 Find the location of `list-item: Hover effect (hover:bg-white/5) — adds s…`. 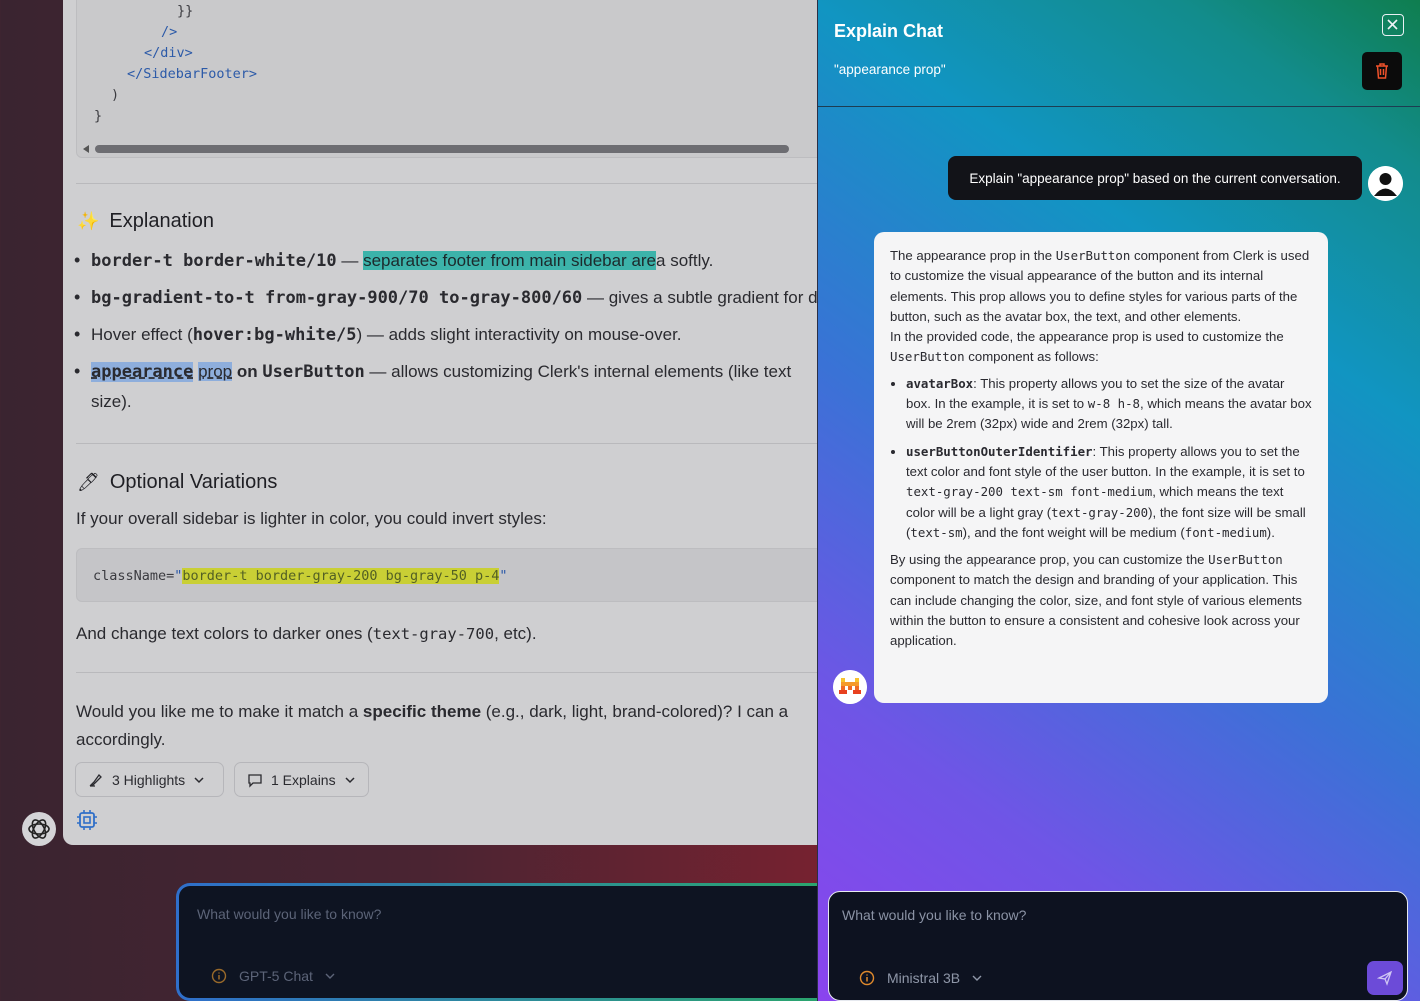

list-item: Hover effect (hover:bg-white/5) — adds s… is located at coordinates (378, 334).